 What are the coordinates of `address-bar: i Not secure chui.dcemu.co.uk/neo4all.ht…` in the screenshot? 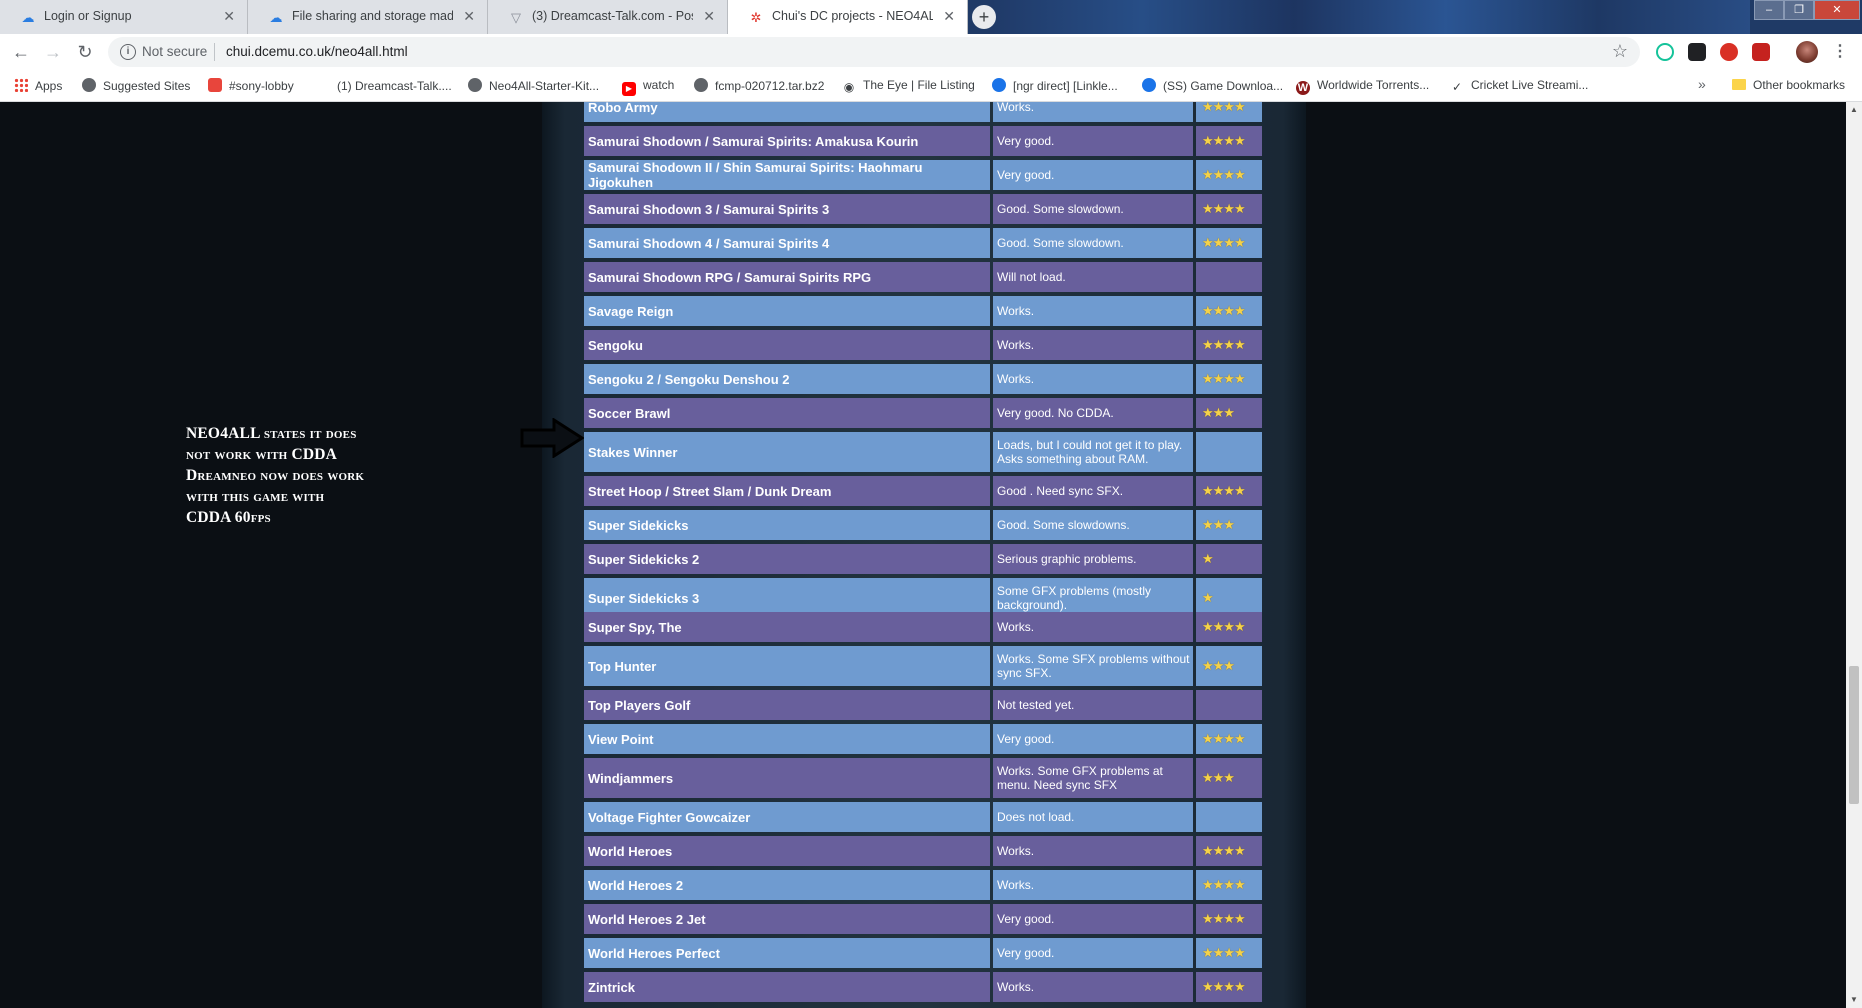 It's located at (874, 52).